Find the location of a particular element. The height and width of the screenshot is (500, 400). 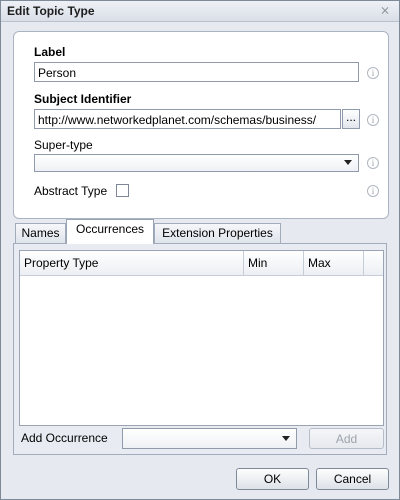

add-occurrence-button: Add is located at coordinates (346, 438).